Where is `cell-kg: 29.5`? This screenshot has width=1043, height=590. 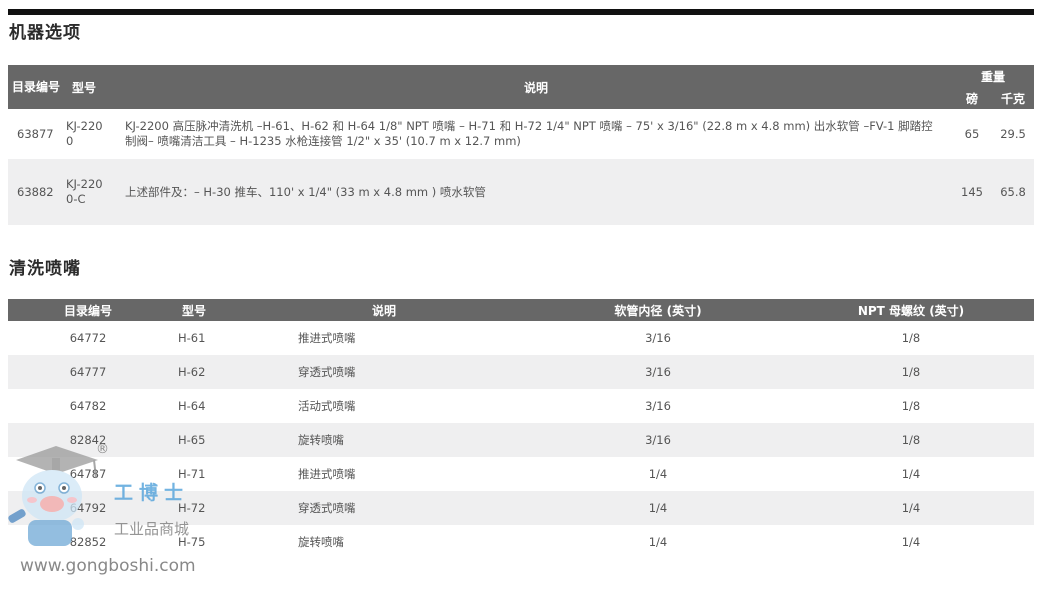
cell-kg: 29.5 is located at coordinates (1013, 134).